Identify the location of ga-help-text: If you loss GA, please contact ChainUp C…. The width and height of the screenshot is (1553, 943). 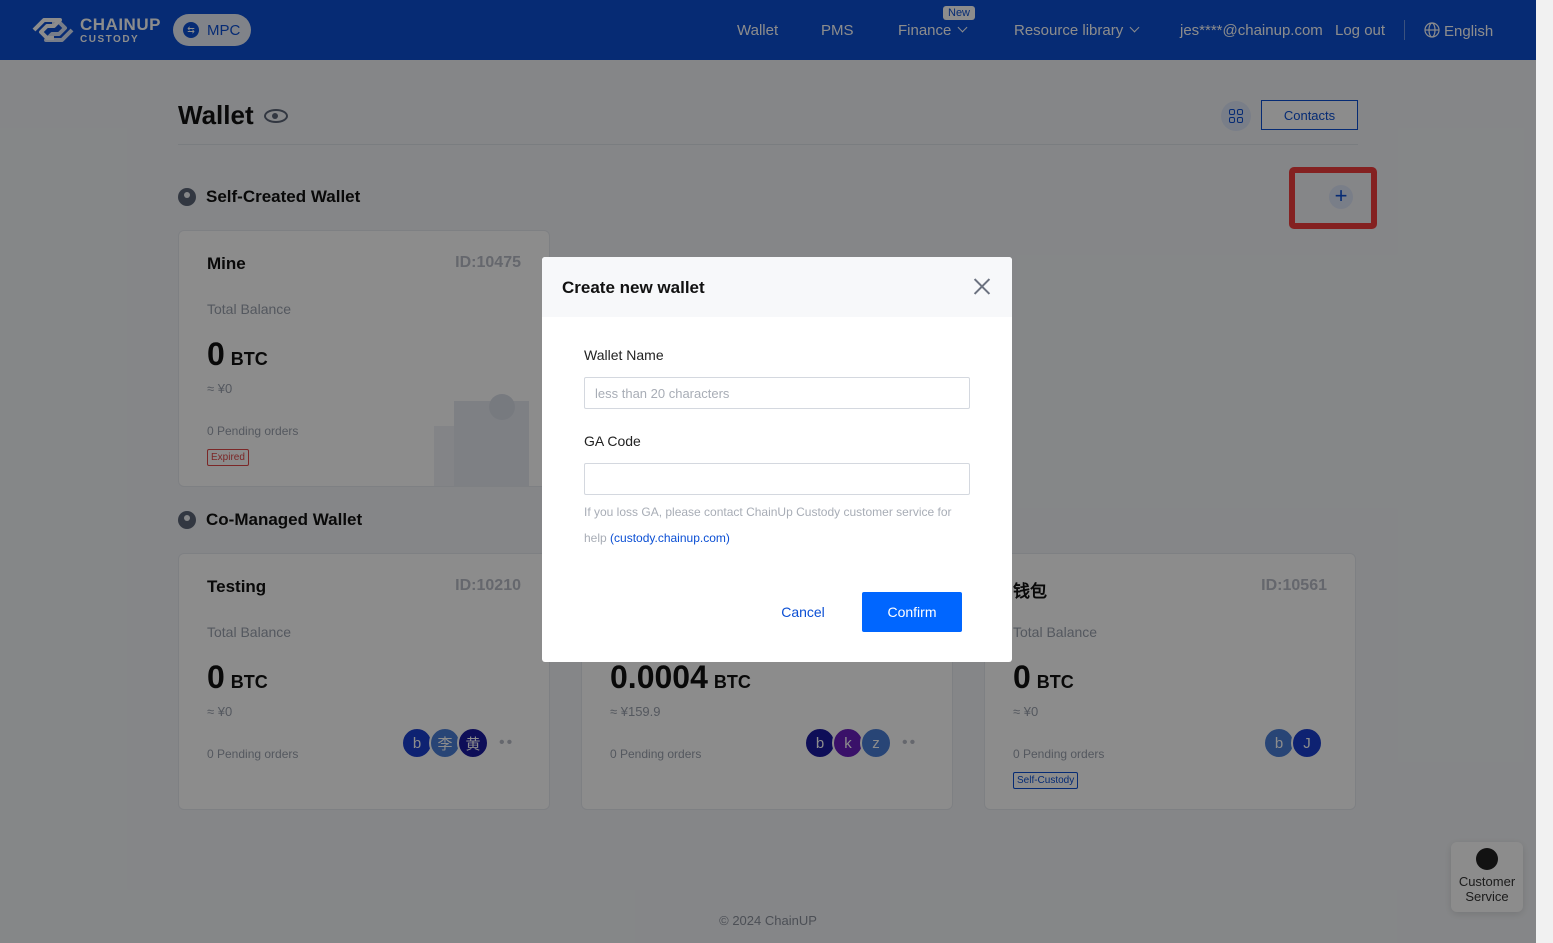
(779, 525).